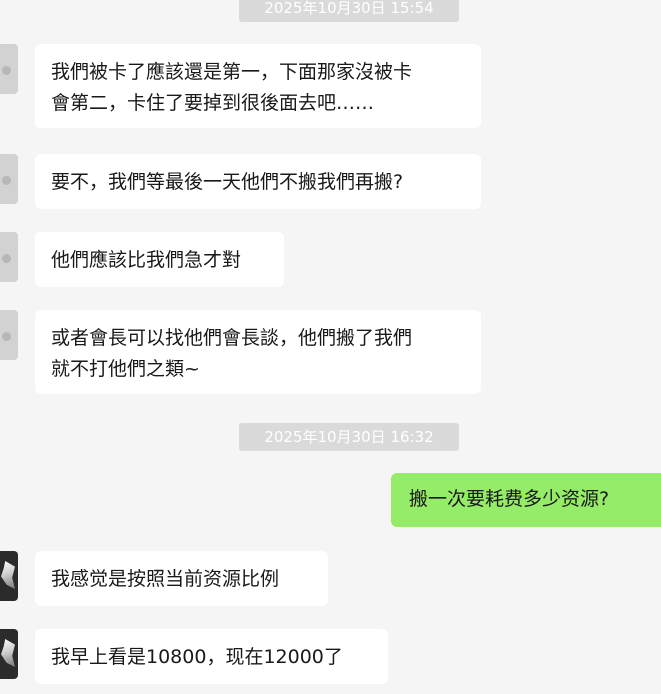 Image resolution: width=661 pixels, height=694 pixels. Describe the element at coordinates (232, 338) in the screenshot. I see `message-text: 或者會長可以找他們會長談，他們搬了我們` at that location.